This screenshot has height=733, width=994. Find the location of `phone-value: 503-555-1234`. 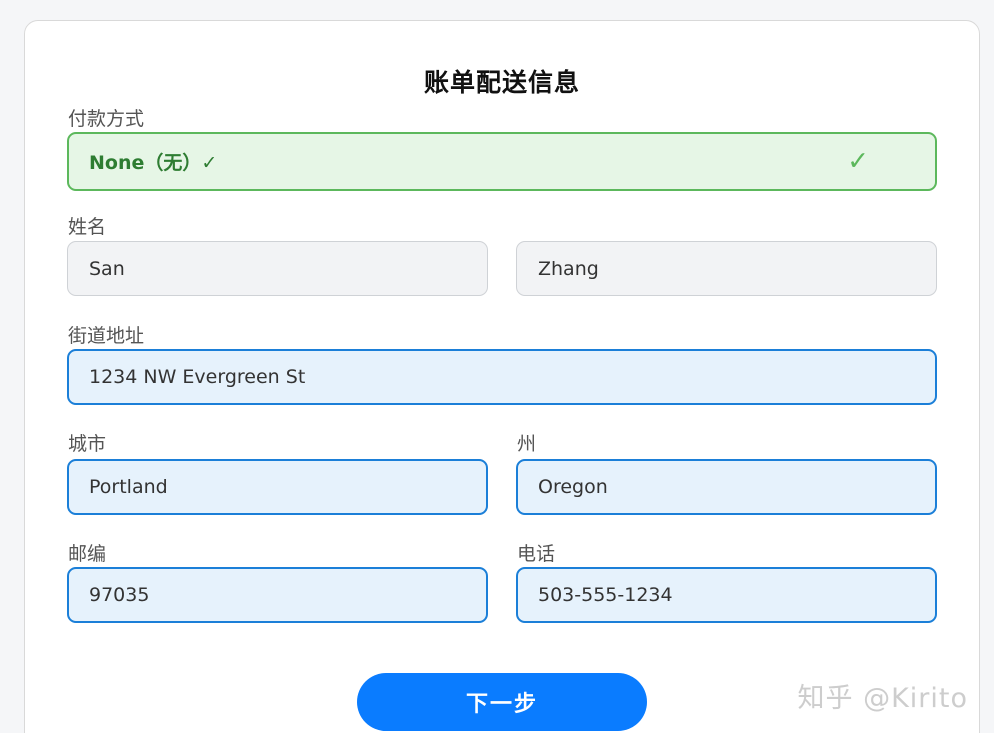

phone-value: 503-555-1234 is located at coordinates (605, 595).